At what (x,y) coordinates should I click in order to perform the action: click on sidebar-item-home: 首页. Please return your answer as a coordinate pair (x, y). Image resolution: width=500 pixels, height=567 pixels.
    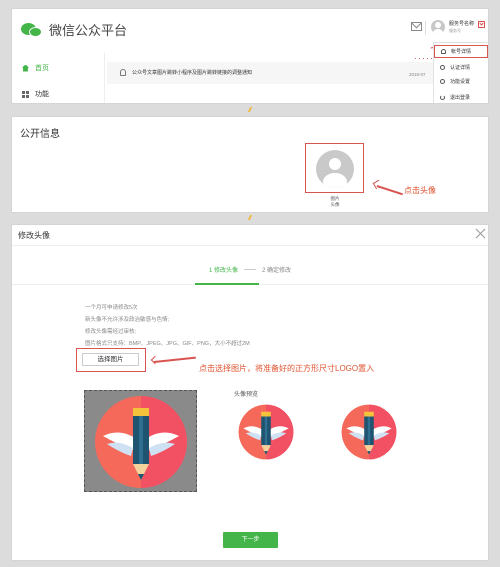
    Looking at the image, I should click on (35, 68).